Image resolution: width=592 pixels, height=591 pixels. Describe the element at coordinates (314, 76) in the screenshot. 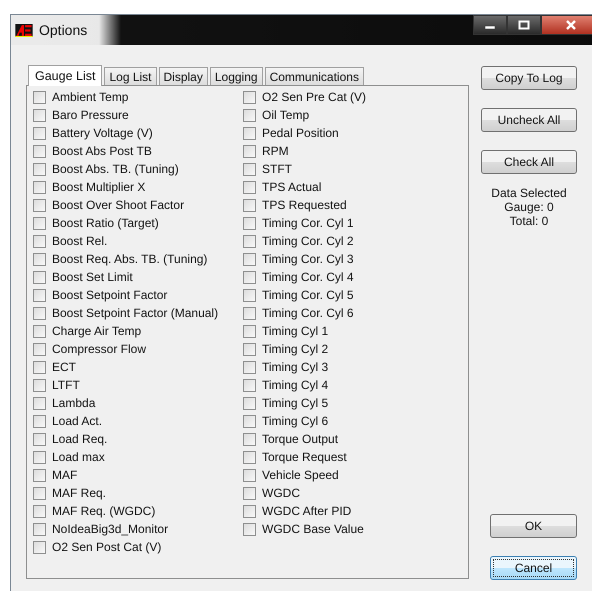

I see `tab: Communications` at that location.